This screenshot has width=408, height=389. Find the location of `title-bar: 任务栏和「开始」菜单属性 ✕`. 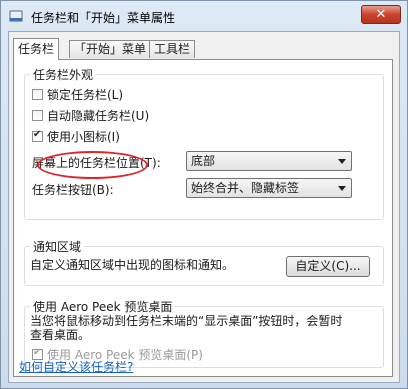

title-bar: 任务栏和「开始」菜单属性 ✕ is located at coordinates (204, 16).